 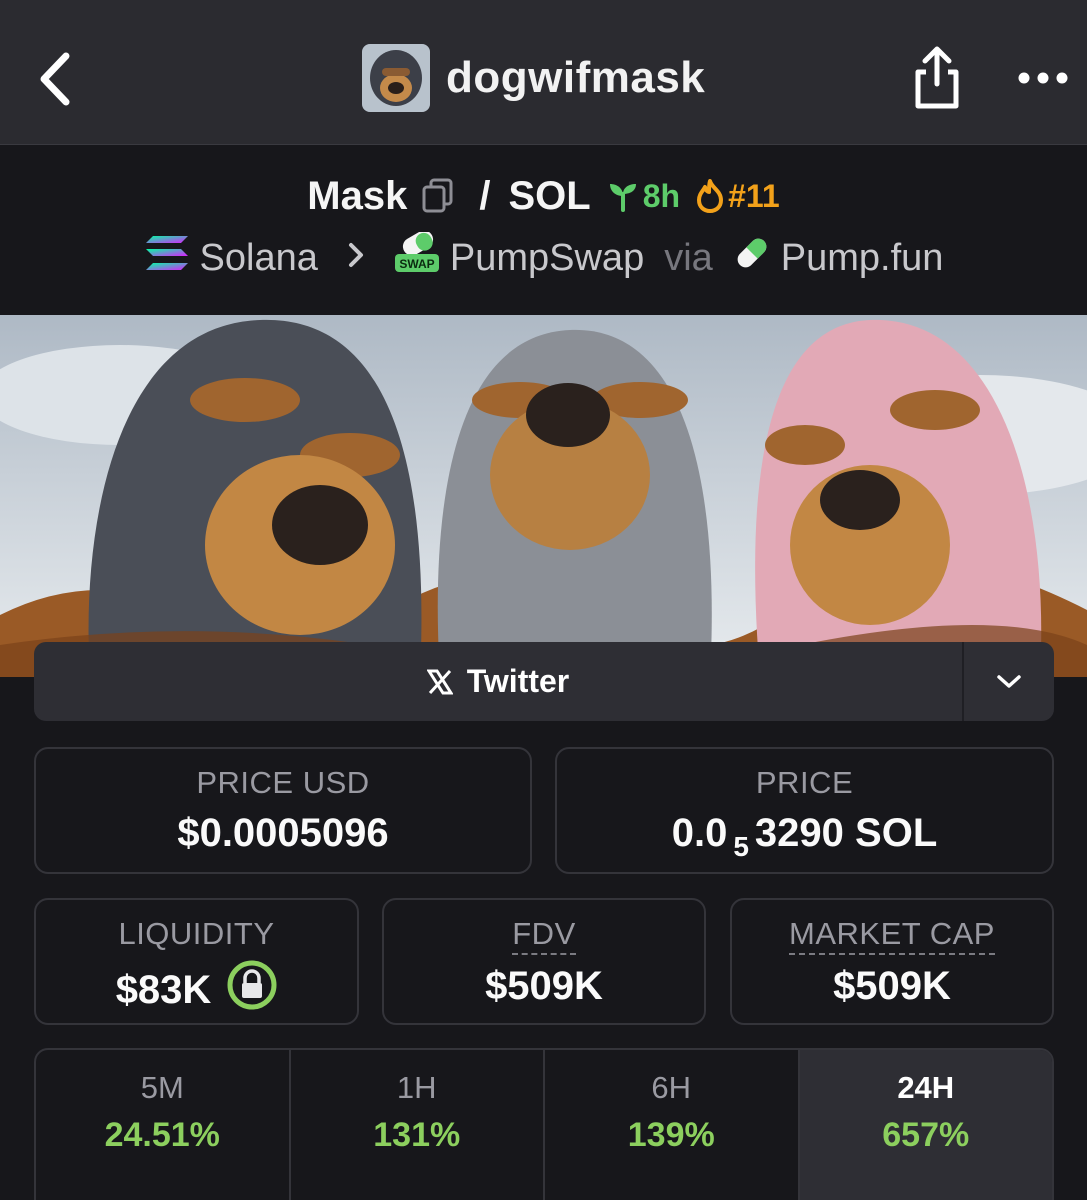 What do you see at coordinates (661, 195) in the screenshot?
I see `age-value: 8h` at bounding box center [661, 195].